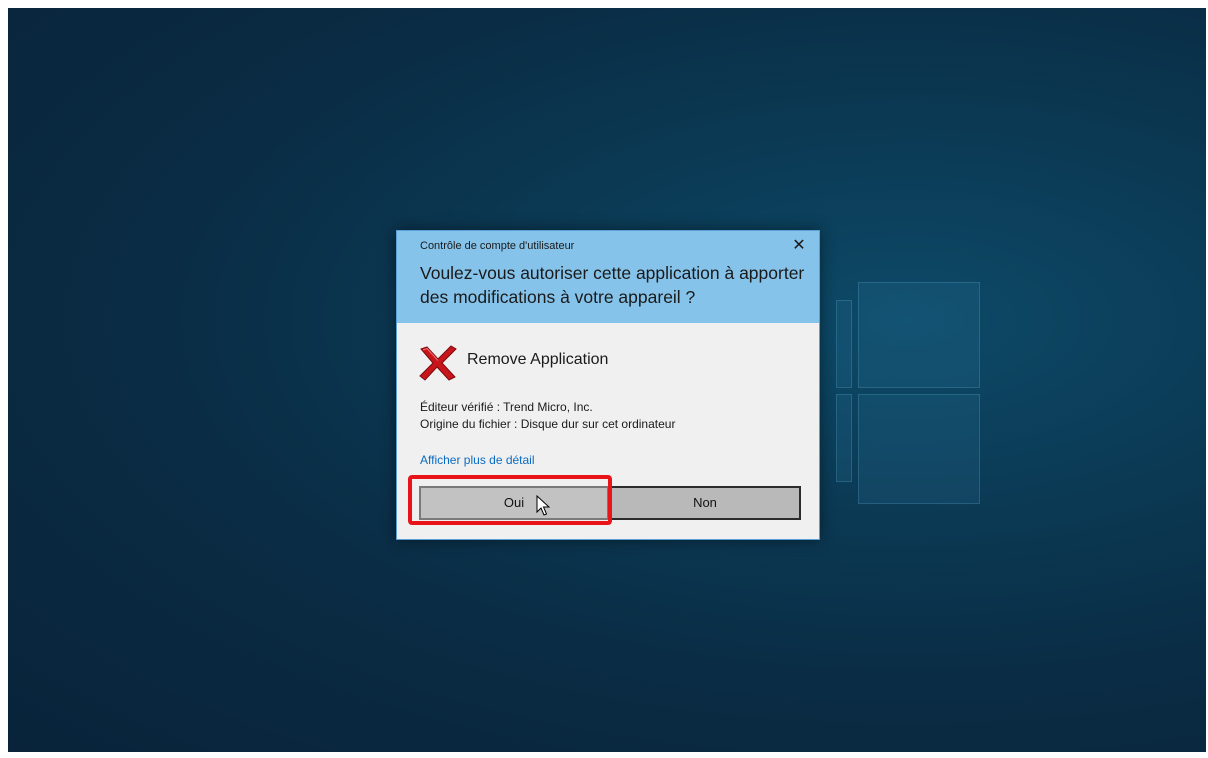  I want to click on close-icon: ✕, so click(799, 246).